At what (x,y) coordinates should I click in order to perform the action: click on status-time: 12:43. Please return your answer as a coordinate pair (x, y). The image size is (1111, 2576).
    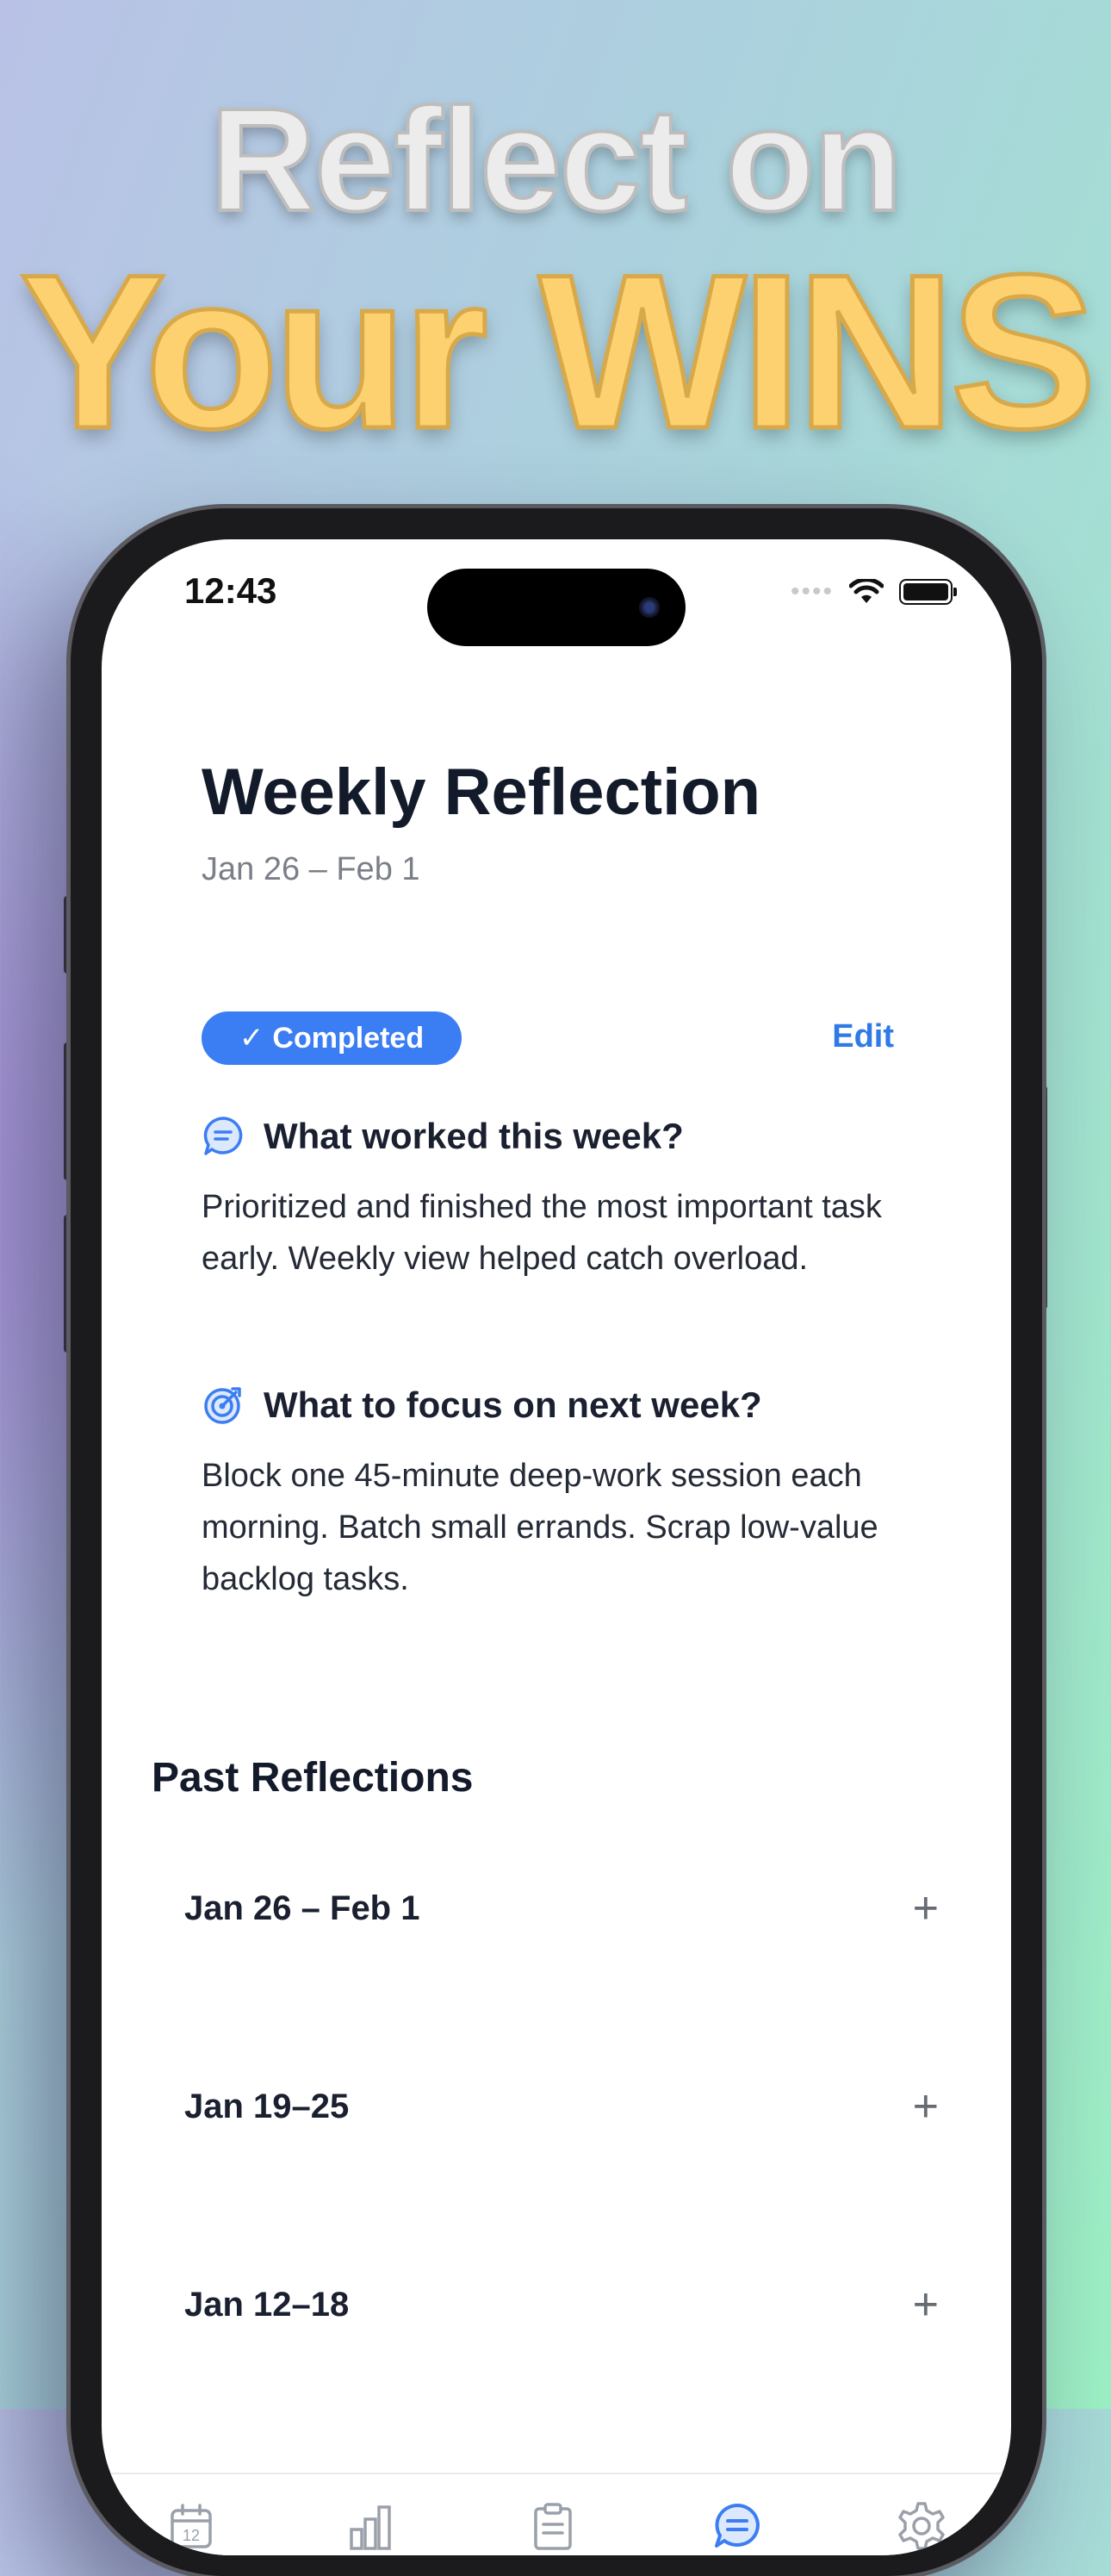
    Looking at the image, I should click on (230, 591).